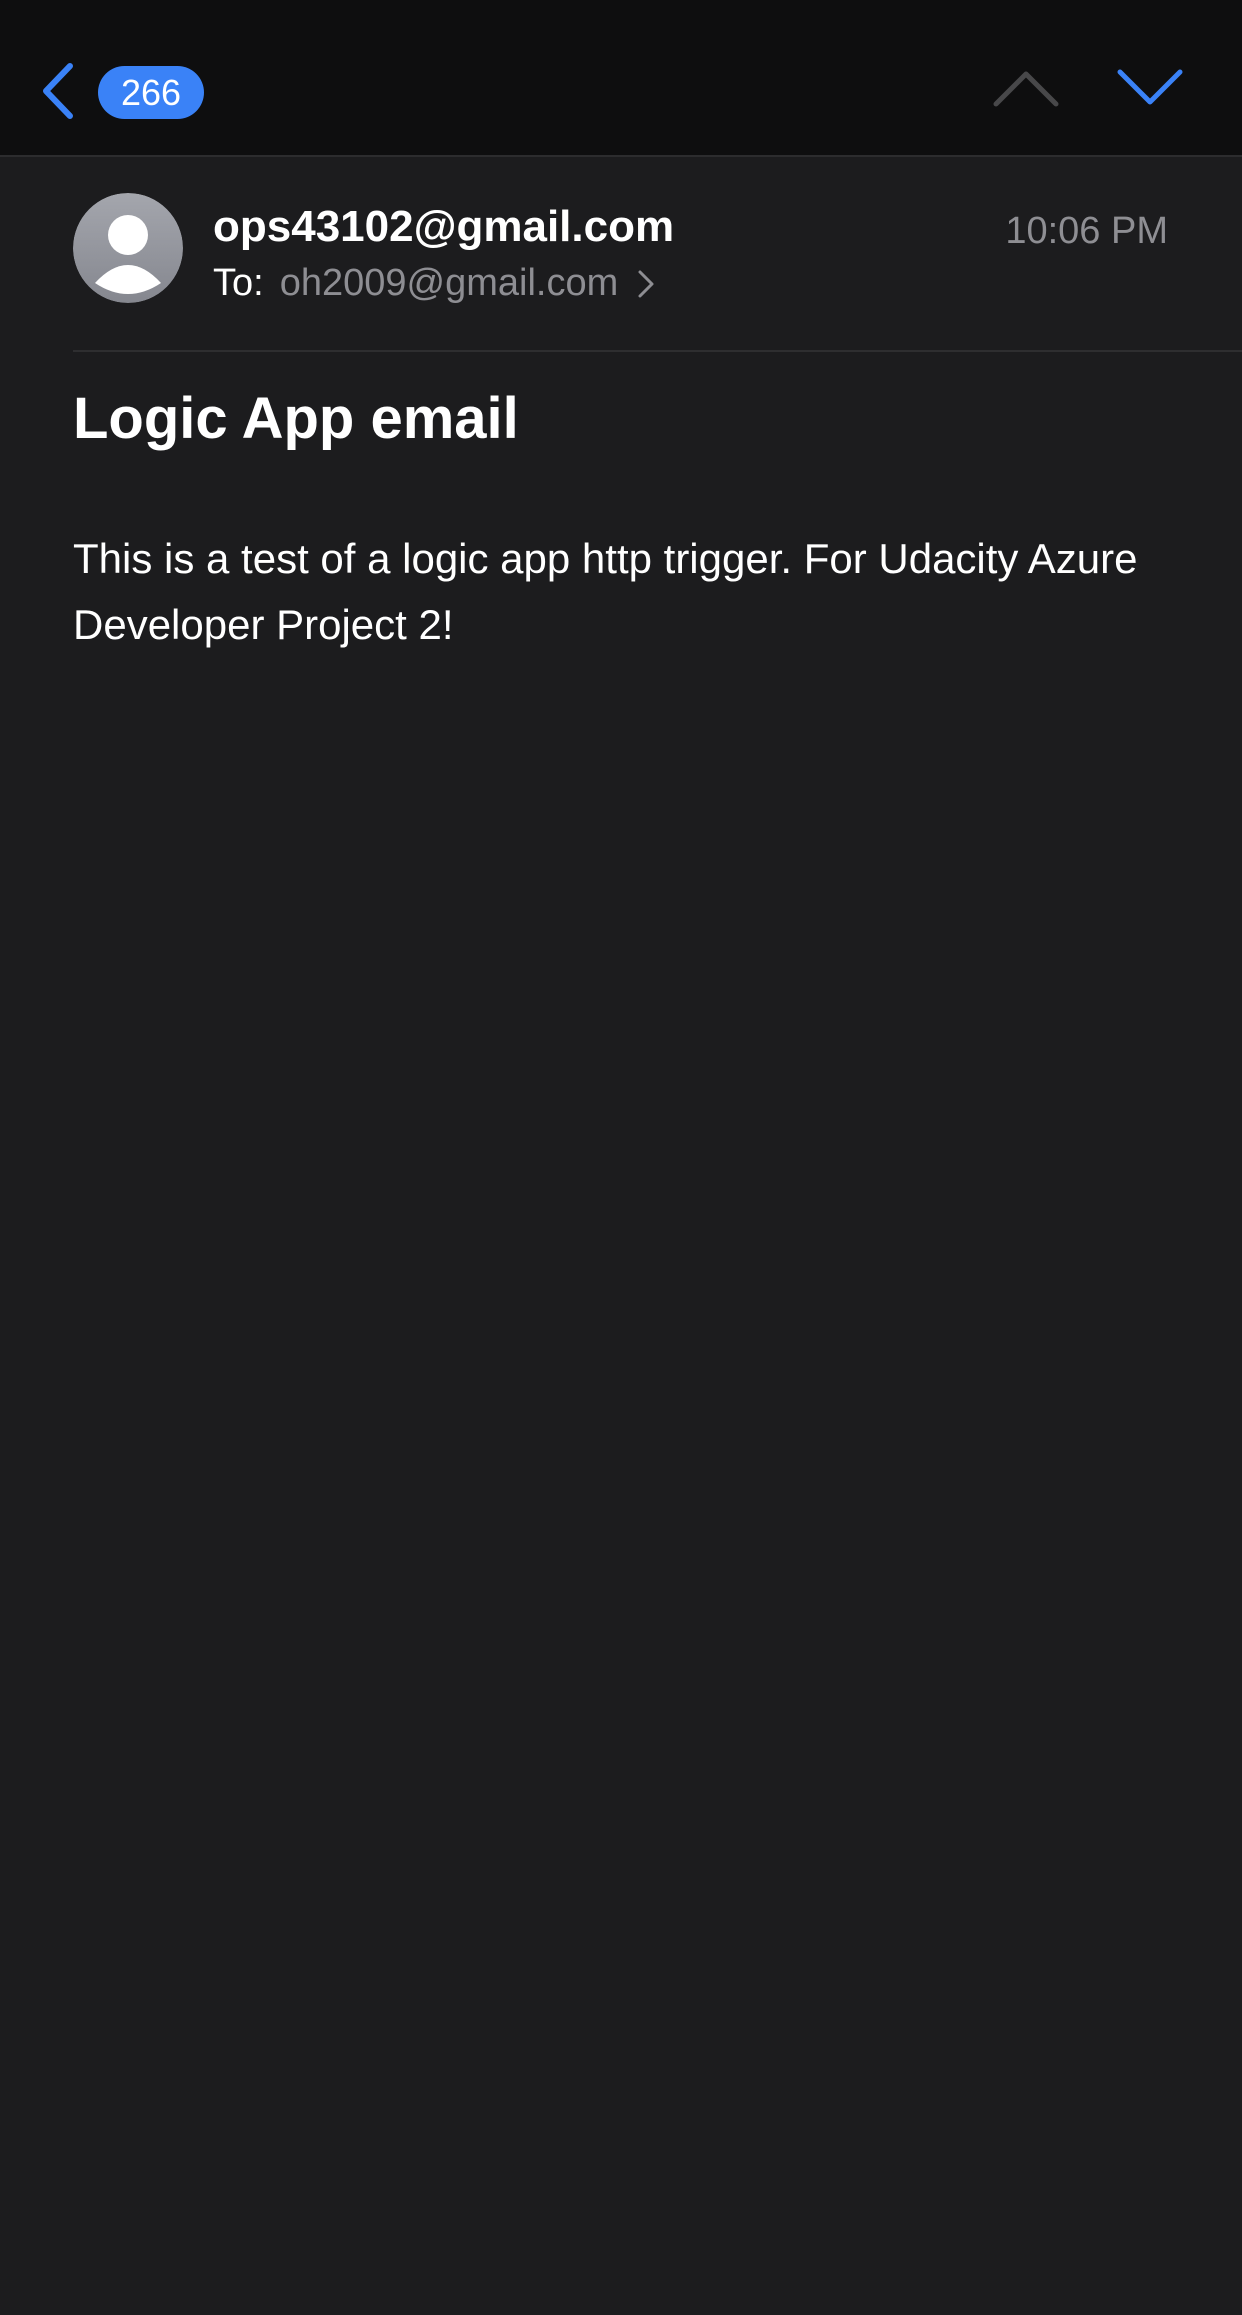 This screenshot has height=2315, width=1242. I want to click on header-divider, so click(657, 351).